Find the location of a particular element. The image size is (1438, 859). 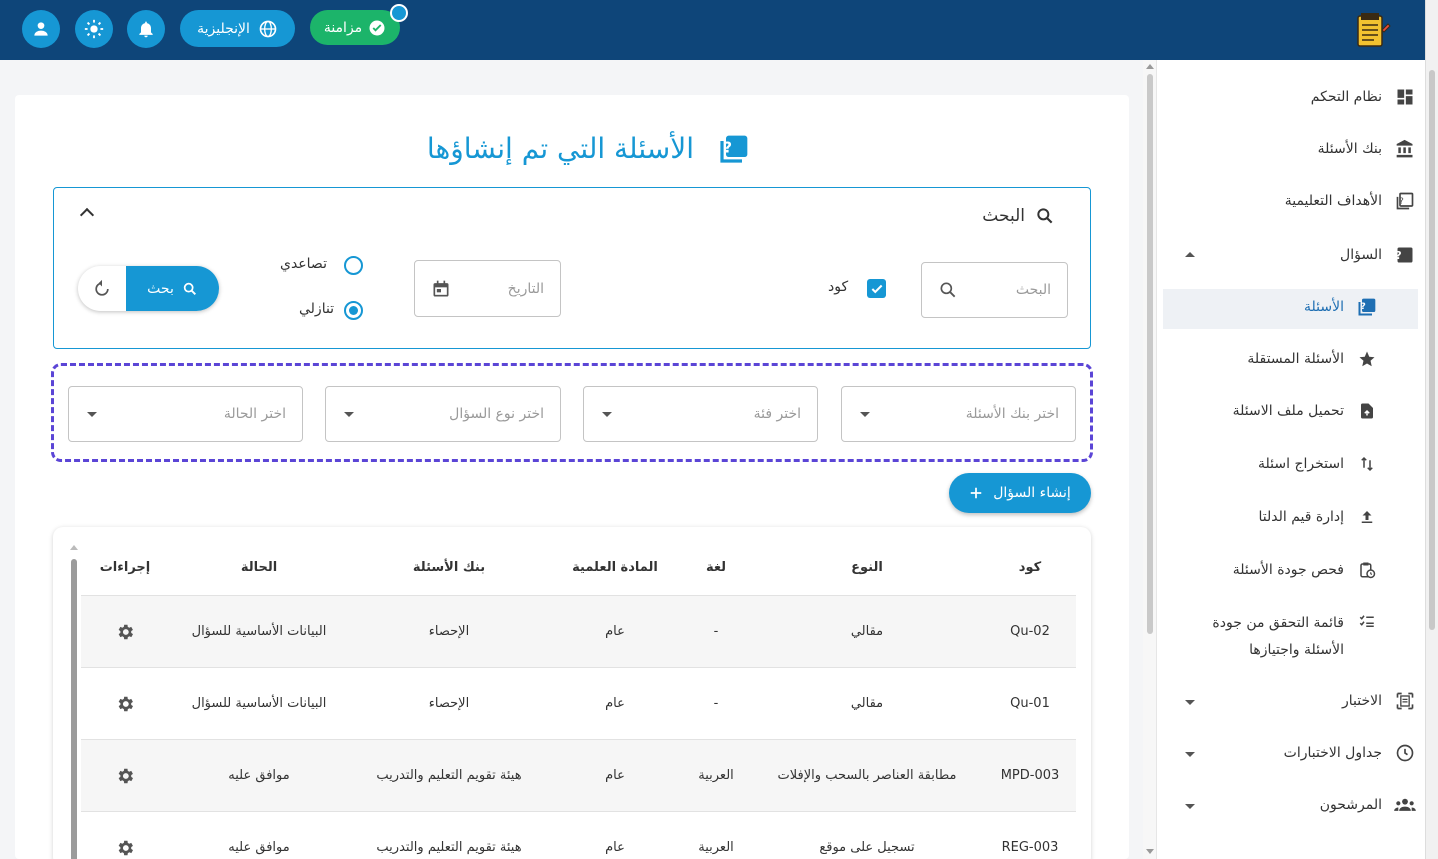

collapse-chevron-icon is located at coordinates (87, 215).